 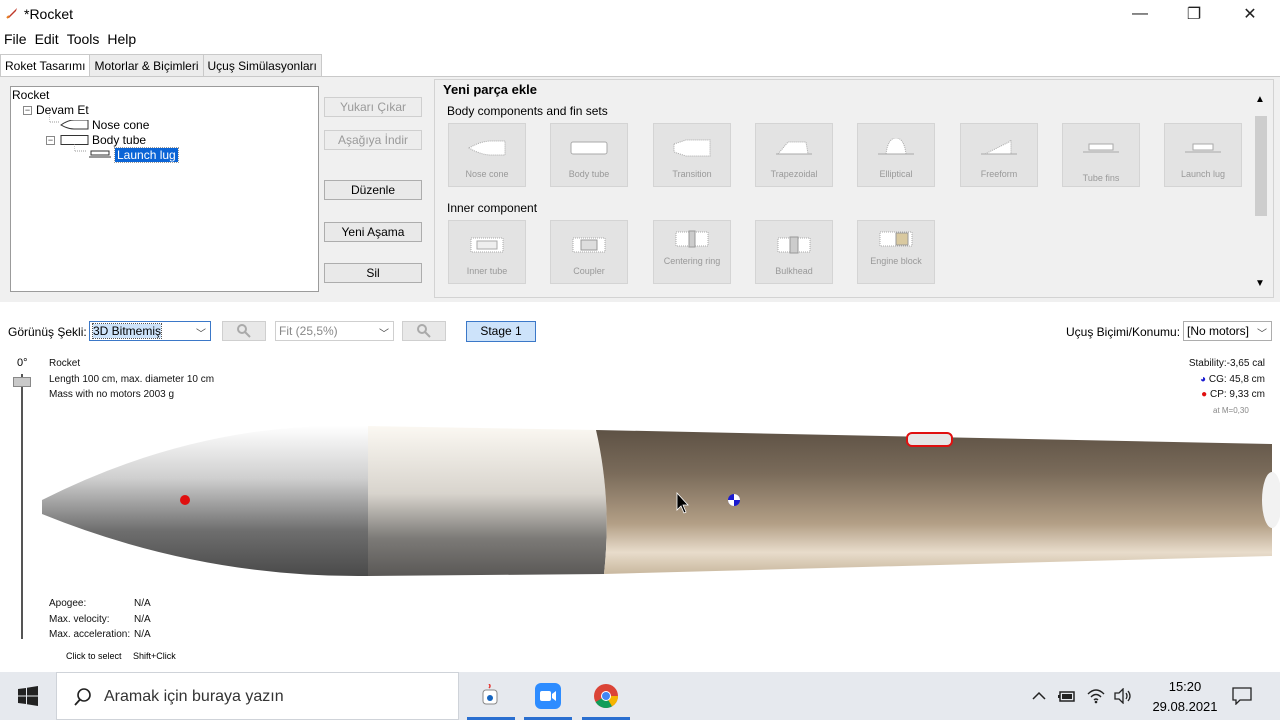 I want to click on rotation-angle: 0°, so click(x=22, y=363).